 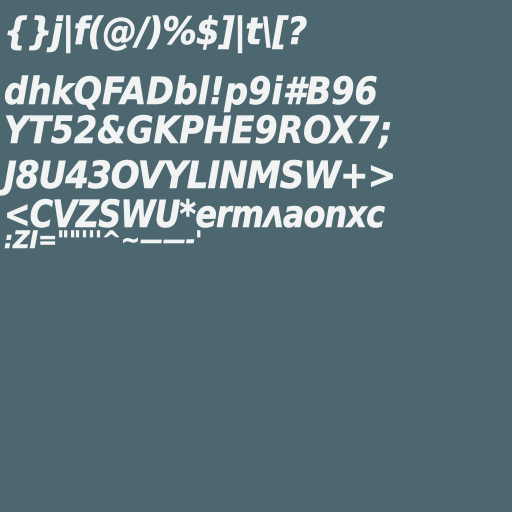 I want to click on glyph-row-4: J8U43OVYLINMSW+>, so click(x=200, y=176).